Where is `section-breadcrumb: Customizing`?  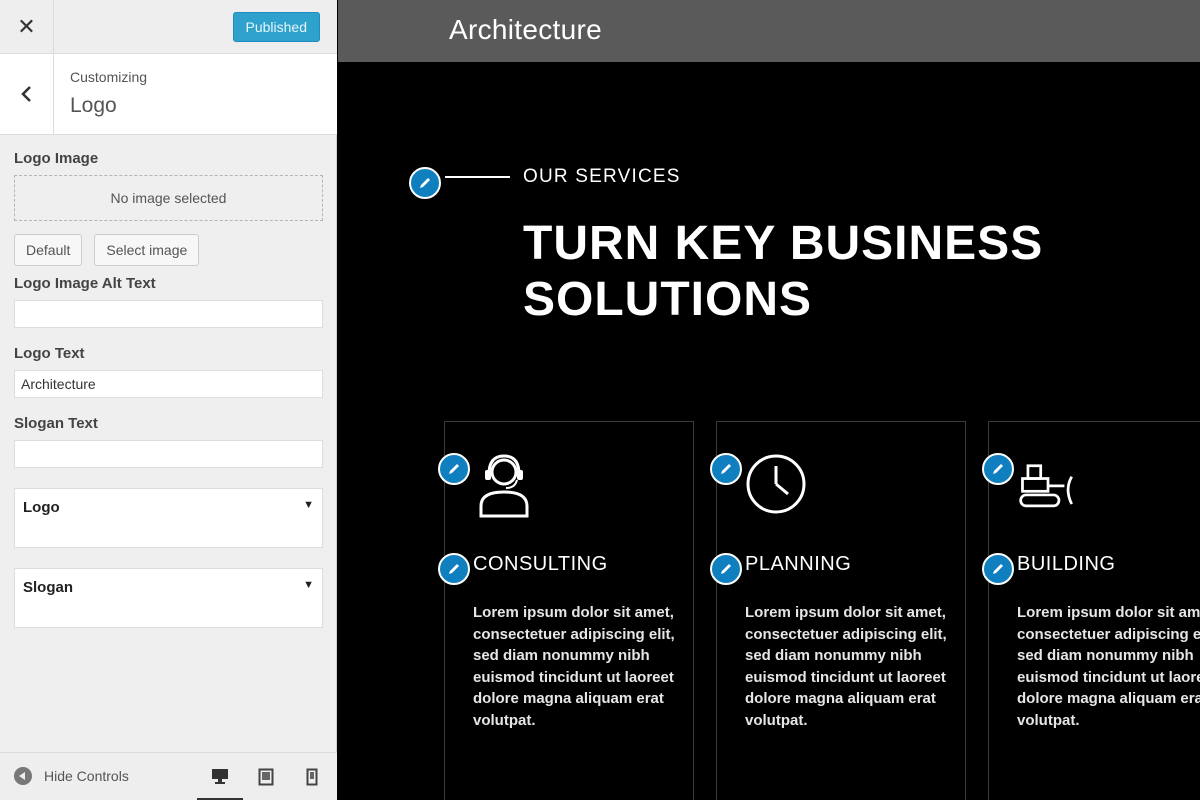
section-breadcrumb: Customizing is located at coordinates (109, 77).